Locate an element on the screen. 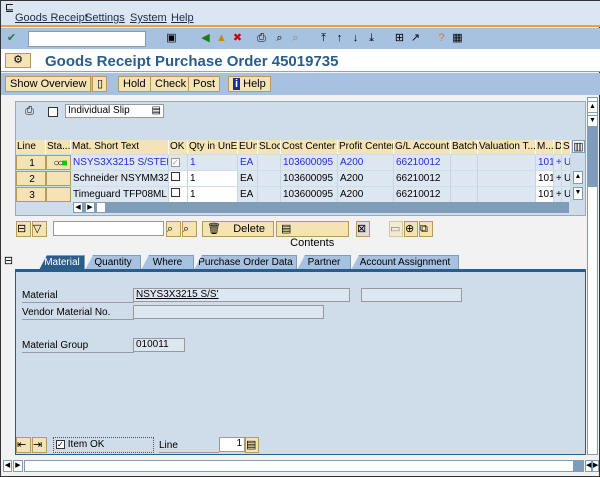 This screenshot has height=477, width=600. tab-quantity: Quantity is located at coordinates (113, 262).